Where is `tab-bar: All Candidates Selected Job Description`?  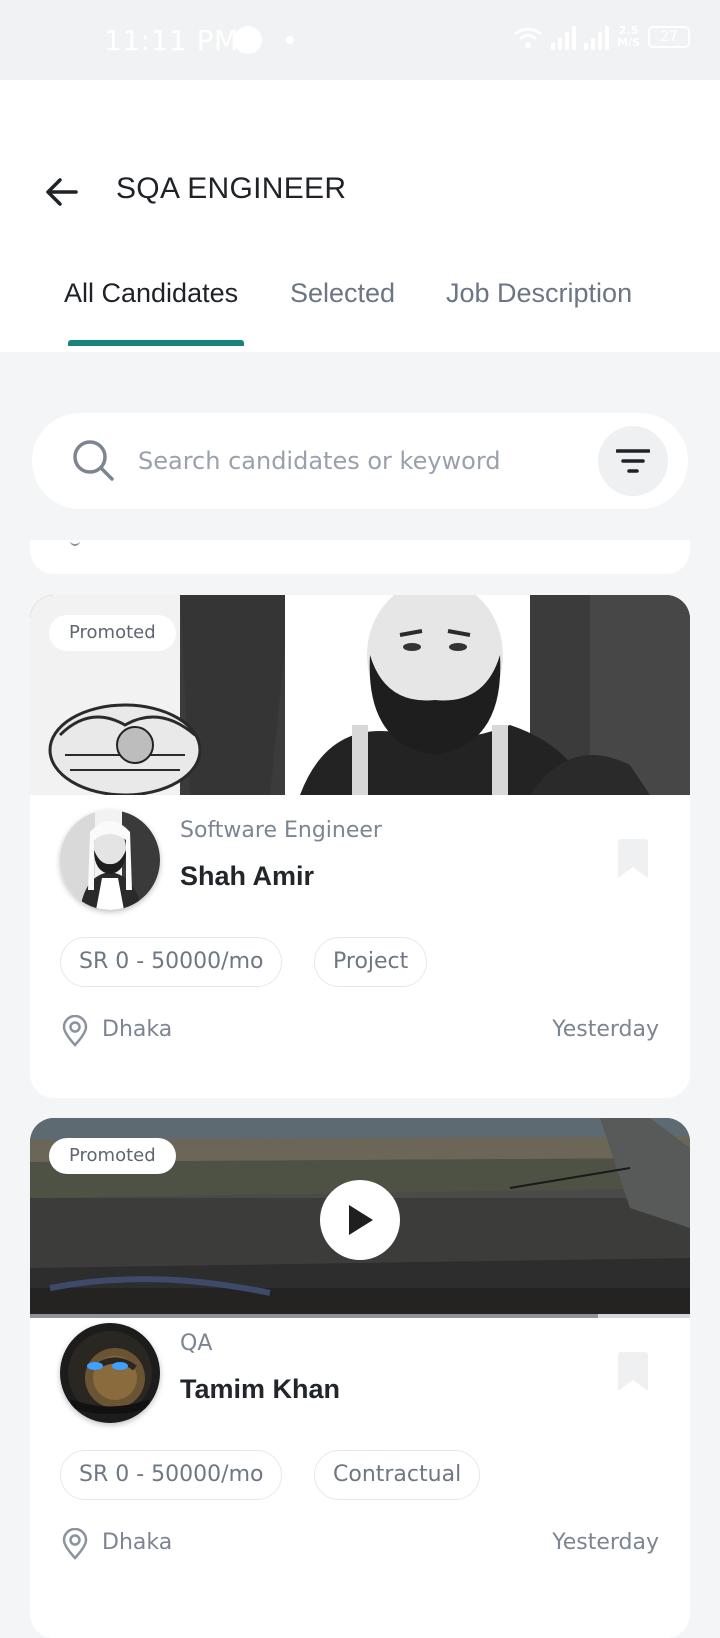
tab-bar: All Candidates Selected Job Description is located at coordinates (360, 315).